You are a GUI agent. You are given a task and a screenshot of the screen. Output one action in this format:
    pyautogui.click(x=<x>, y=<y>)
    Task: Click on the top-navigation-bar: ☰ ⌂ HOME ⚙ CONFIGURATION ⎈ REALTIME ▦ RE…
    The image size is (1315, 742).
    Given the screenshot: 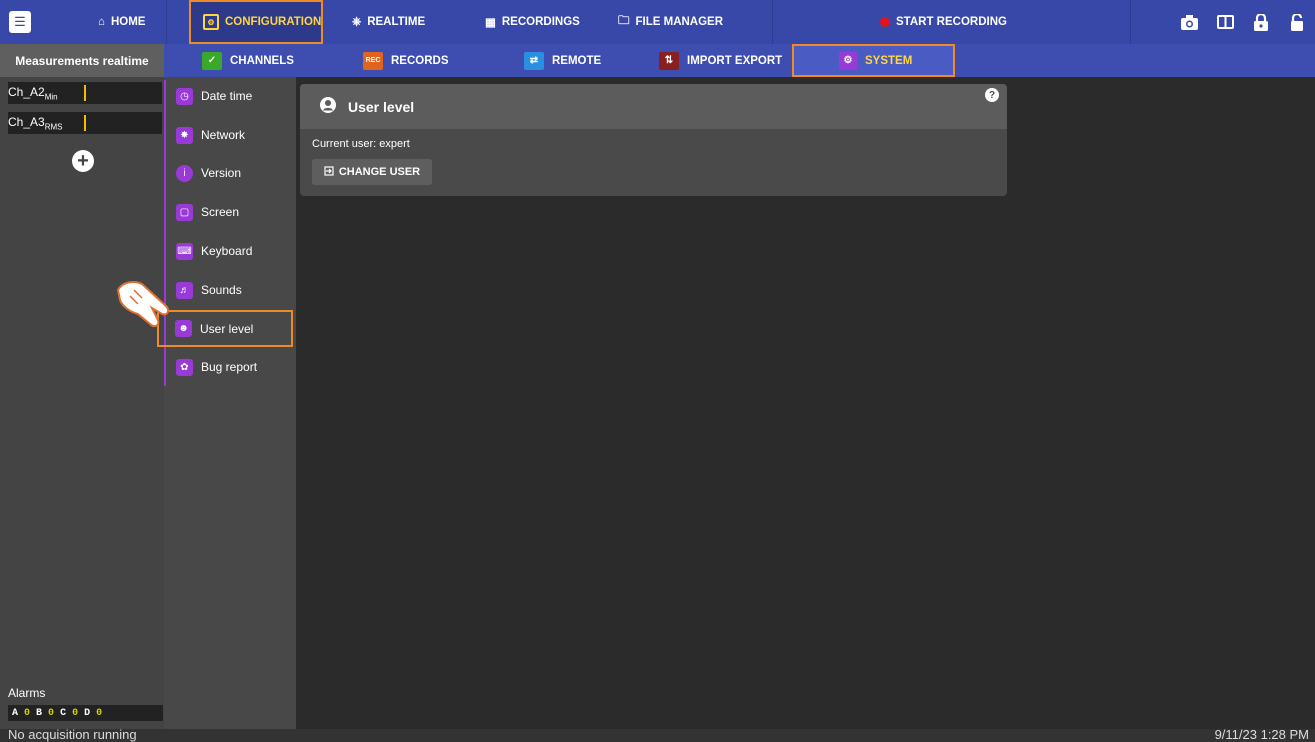 What is the action you would take?
    pyautogui.click(x=657, y=22)
    